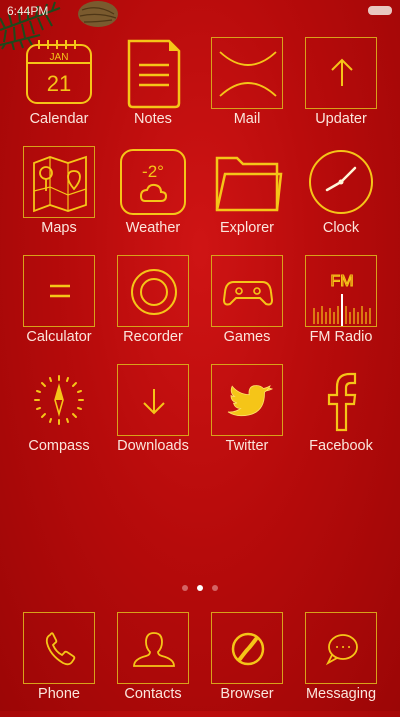 This screenshot has height=717, width=400. I want to click on app-label-explorer: Explorer, so click(247, 228).